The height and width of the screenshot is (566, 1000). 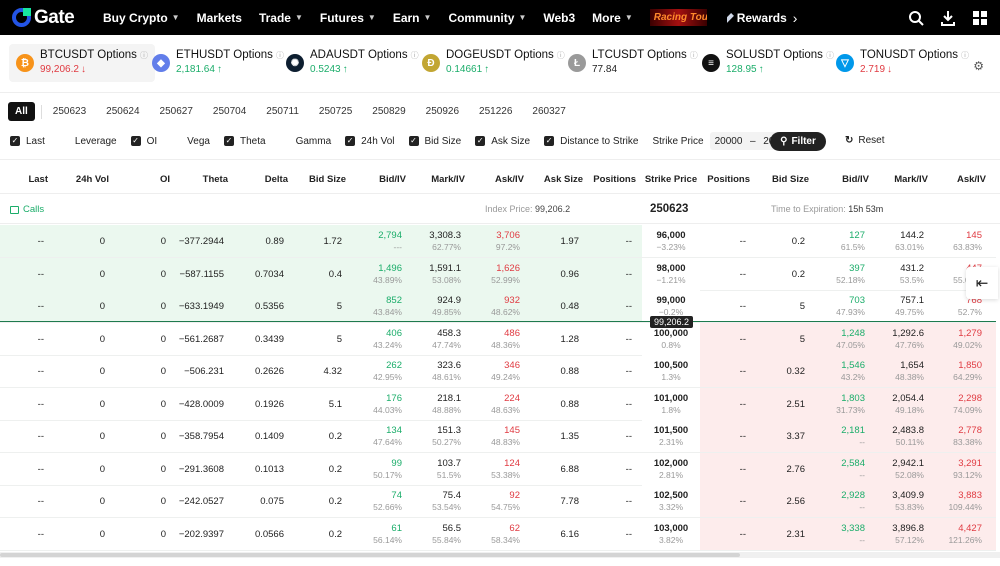 What do you see at coordinates (857, 300) in the screenshot?
I see `put-bid: 703` at bounding box center [857, 300].